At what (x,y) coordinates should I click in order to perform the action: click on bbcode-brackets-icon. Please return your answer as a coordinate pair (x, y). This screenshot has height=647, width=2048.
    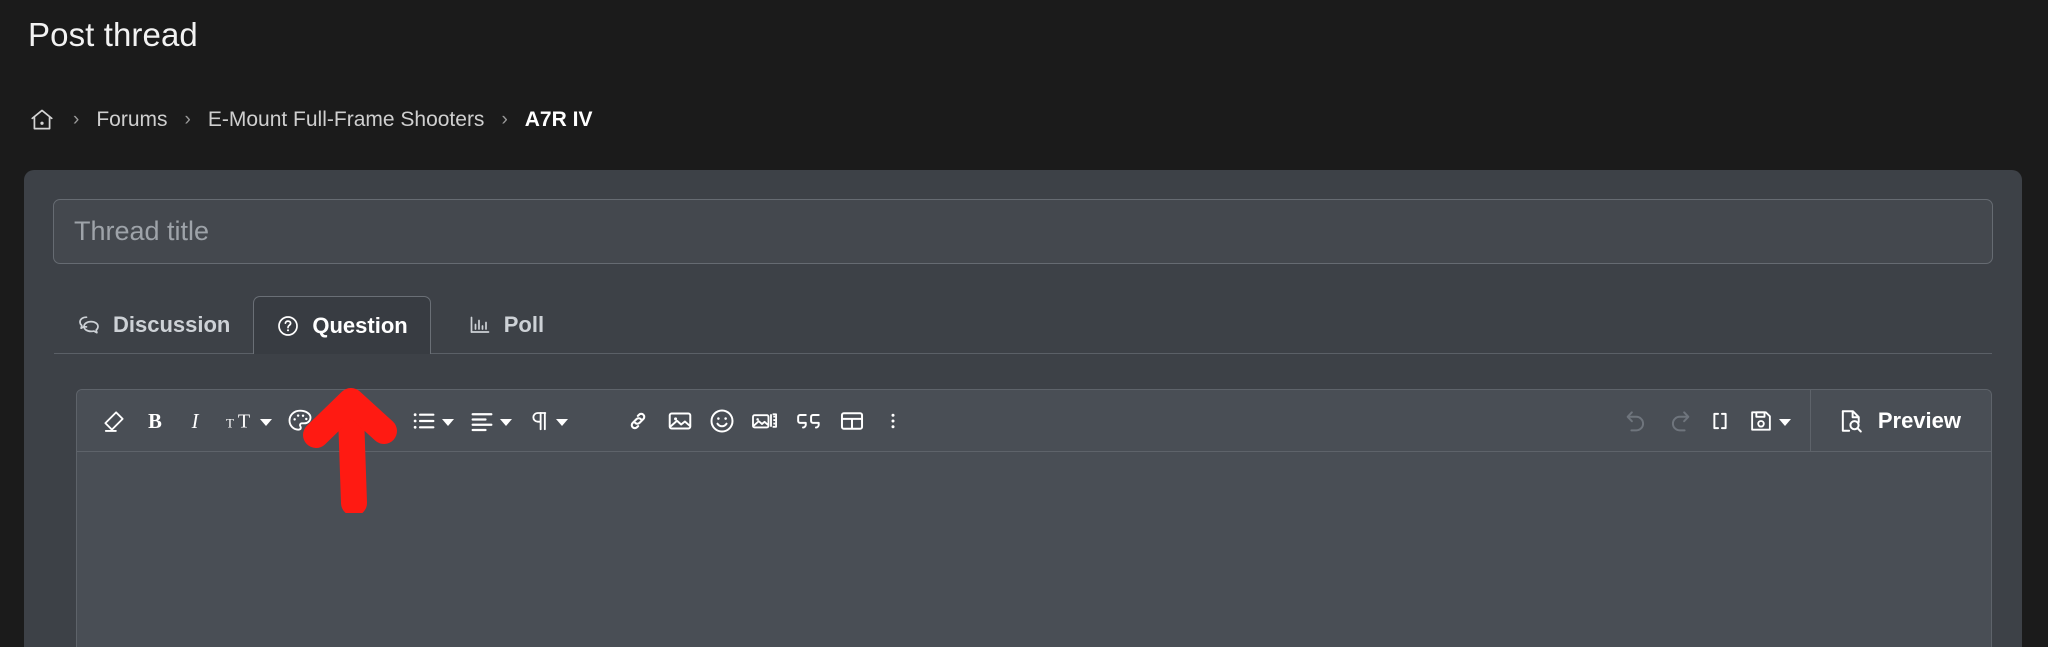
    Looking at the image, I should click on (1720, 421).